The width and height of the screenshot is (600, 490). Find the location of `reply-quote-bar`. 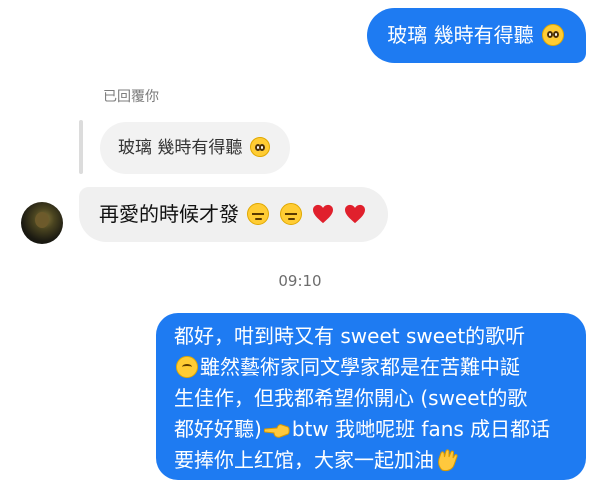

reply-quote-bar is located at coordinates (81, 147).